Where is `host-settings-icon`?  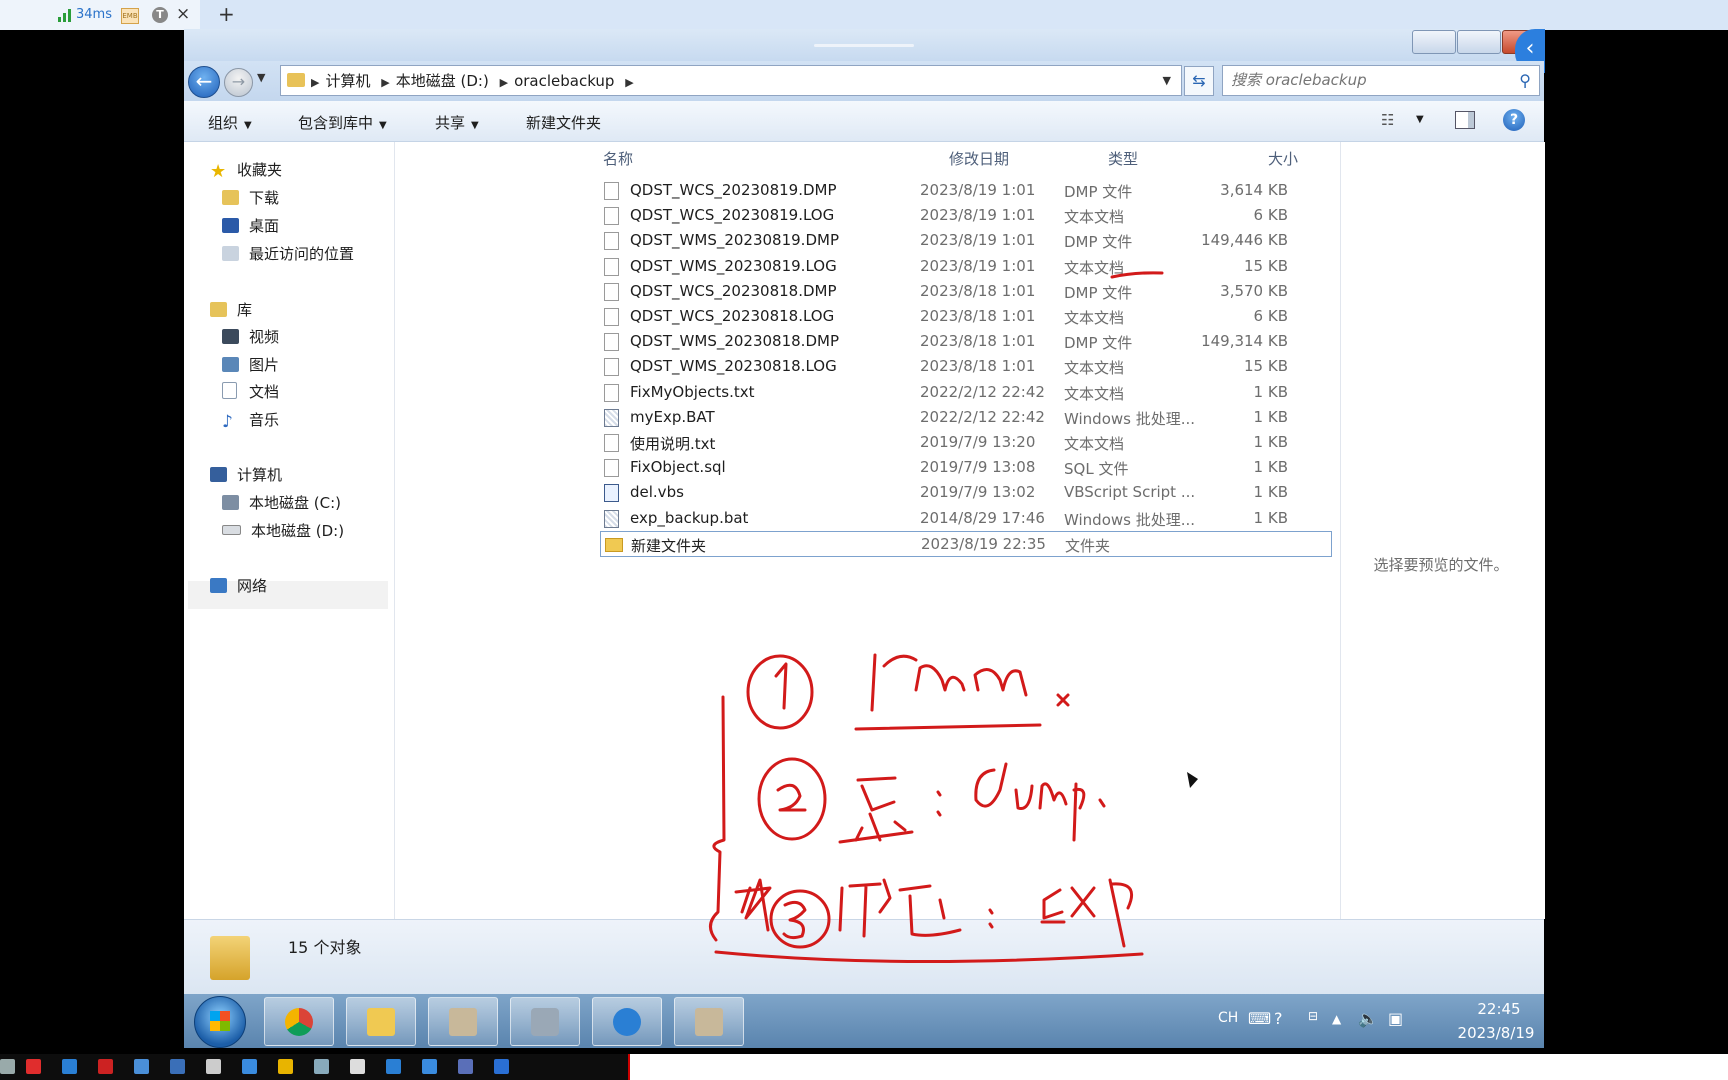 host-settings-icon is located at coordinates (213, 1066).